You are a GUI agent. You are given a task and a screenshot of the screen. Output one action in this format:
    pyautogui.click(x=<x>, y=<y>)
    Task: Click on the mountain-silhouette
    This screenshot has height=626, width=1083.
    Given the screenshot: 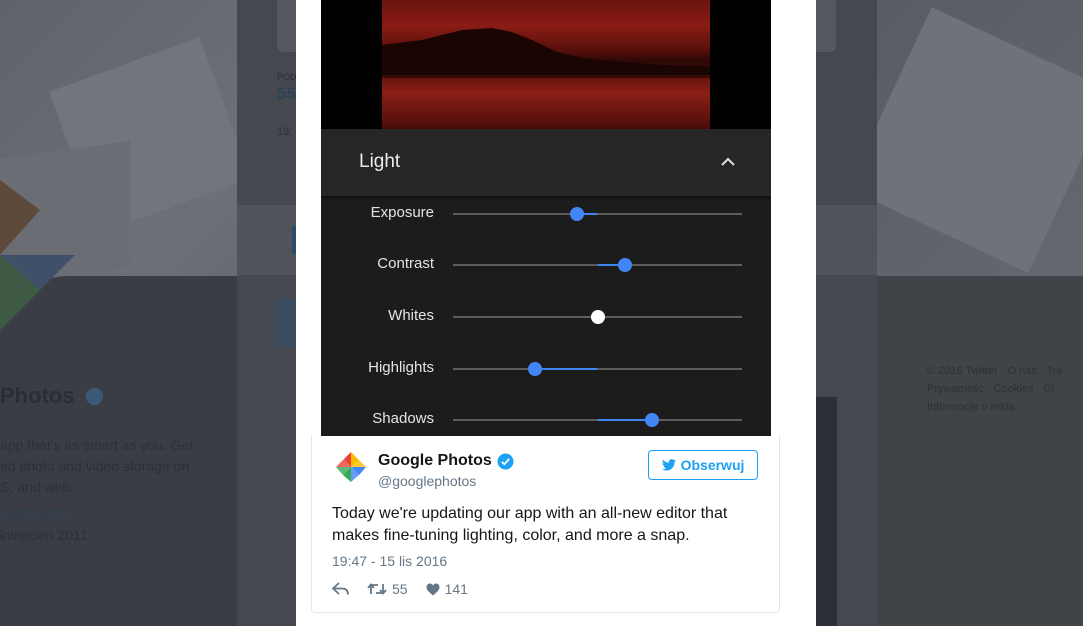 What is the action you would take?
    pyautogui.click(x=546, y=53)
    